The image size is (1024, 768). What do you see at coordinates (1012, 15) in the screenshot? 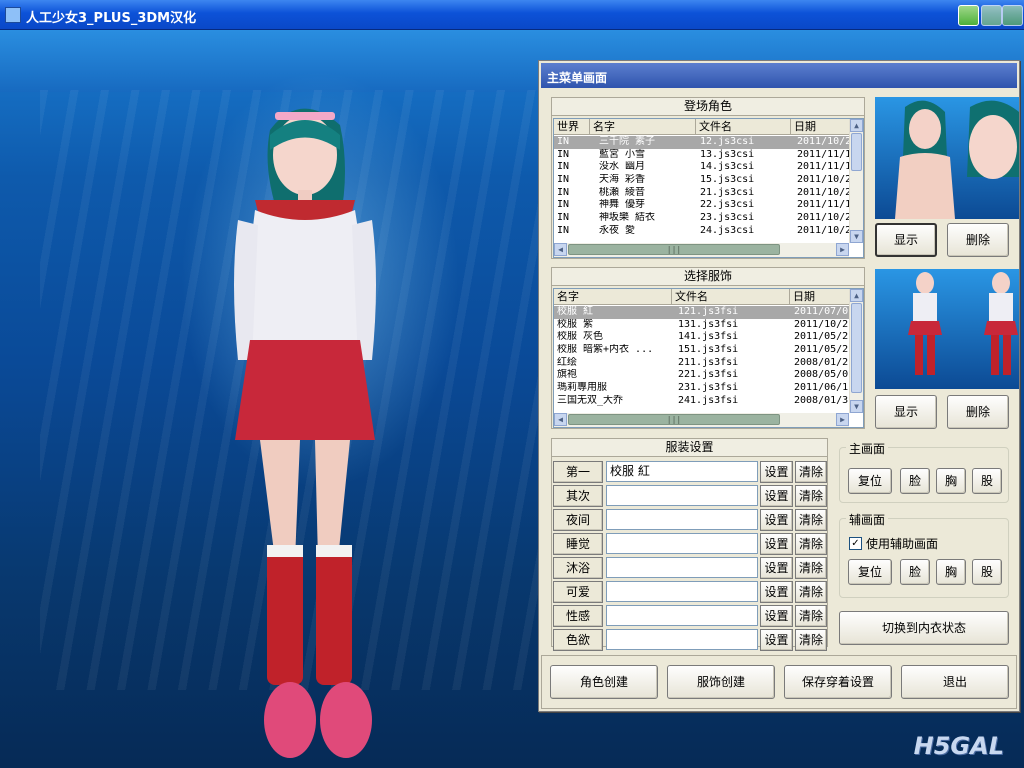
I see `close-button` at bounding box center [1012, 15].